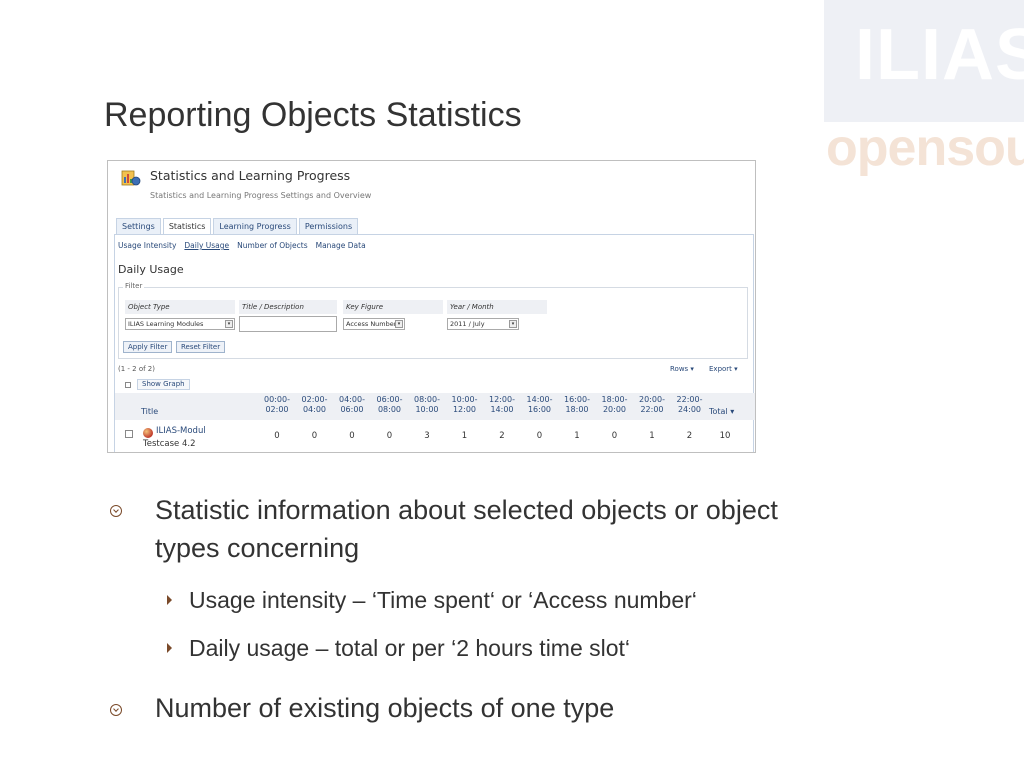 This screenshot has height=768, width=1024. Describe the element at coordinates (341, 245) in the screenshot. I see `subtab-manage-data: Manage Data` at that location.